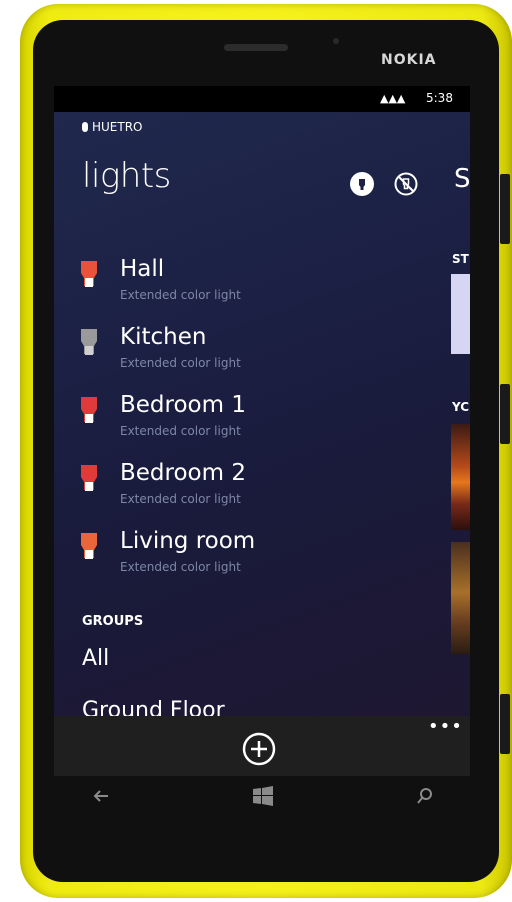 The height and width of the screenshot is (902, 512). Describe the element at coordinates (445, 726) in the screenshot. I see `more-options-button: •••` at that location.